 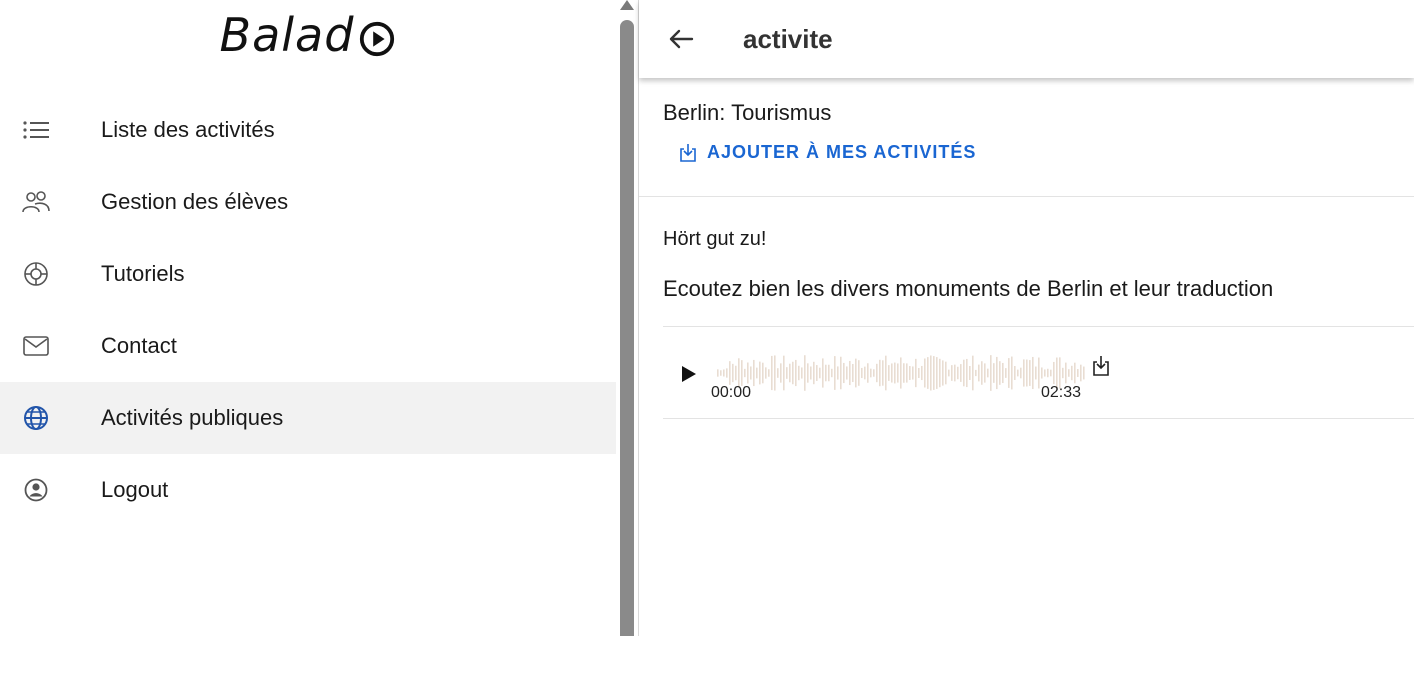 What do you see at coordinates (1061, 392) in the screenshot?
I see `audio-time-end: 02:33` at bounding box center [1061, 392].